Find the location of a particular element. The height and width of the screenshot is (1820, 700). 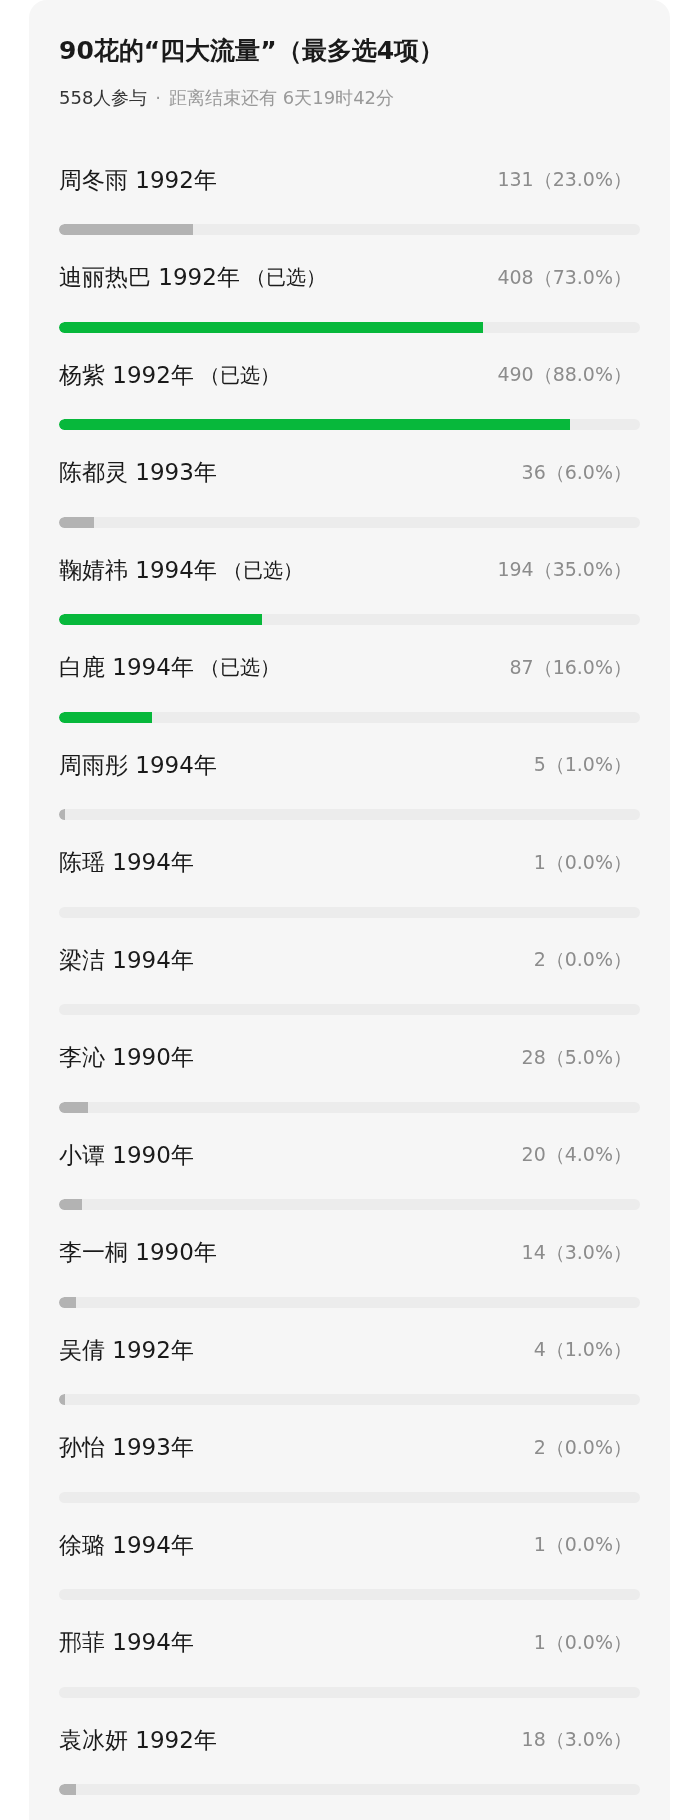

poll-title: 90花的“四大流量”（最多选4项） is located at coordinates (252, 51).